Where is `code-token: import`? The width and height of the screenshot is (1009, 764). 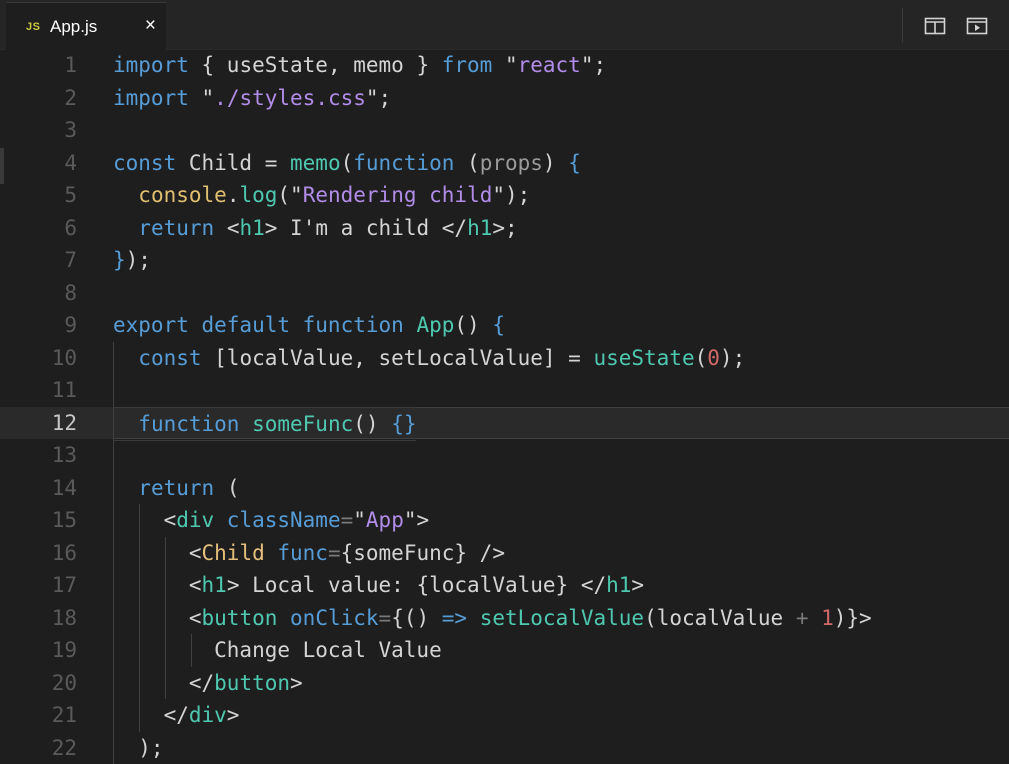
code-token: import is located at coordinates (157, 98).